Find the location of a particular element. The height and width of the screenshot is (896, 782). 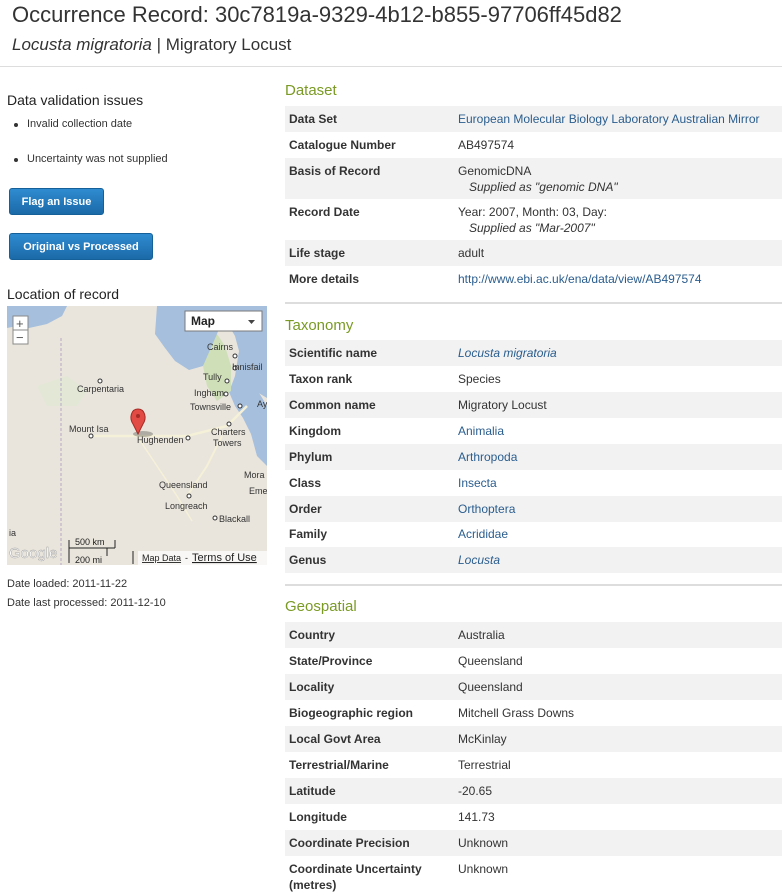

table-row: Catalogue Number AB497574 is located at coordinates (533, 145).